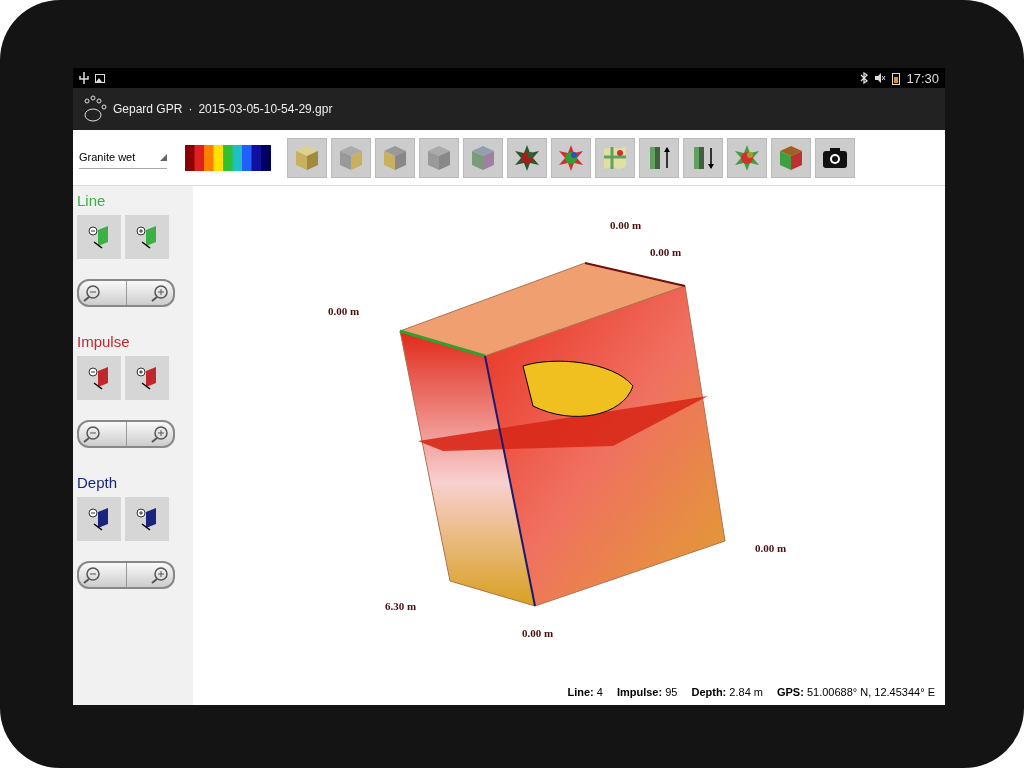 This screenshot has height=768, width=1024. What do you see at coordinates (163, 157) in the screenshot?
I see `dropdown-triangle-icon` at bounding box center [163, 157].